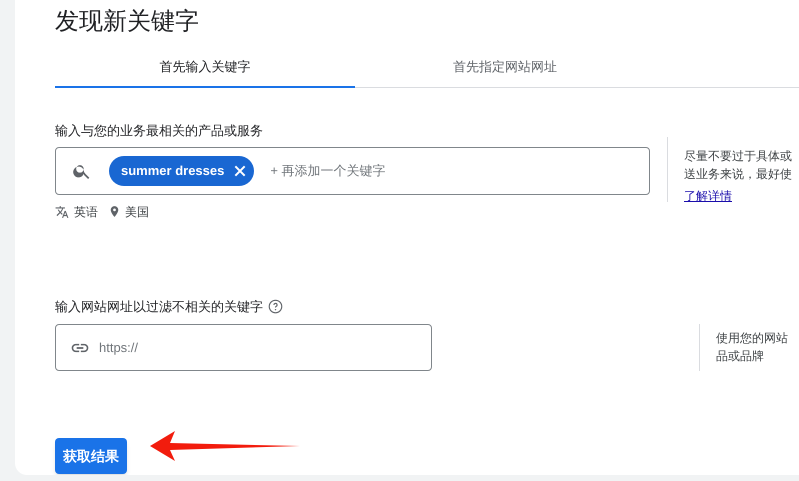  I want to click on tab: 首先输入关键字, so click(205, 68).